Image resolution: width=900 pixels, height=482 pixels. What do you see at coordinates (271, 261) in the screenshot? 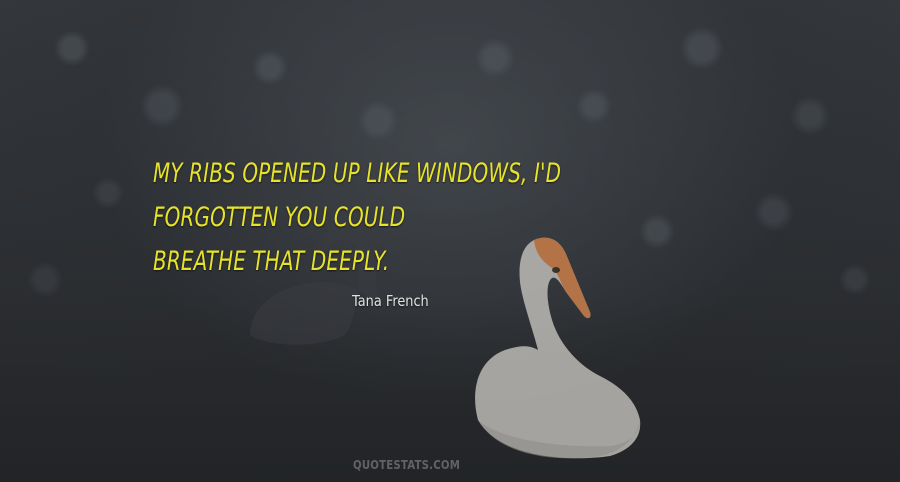
I see `quote-line-2: breathe that deeply.` at bounding box center [271, 261].